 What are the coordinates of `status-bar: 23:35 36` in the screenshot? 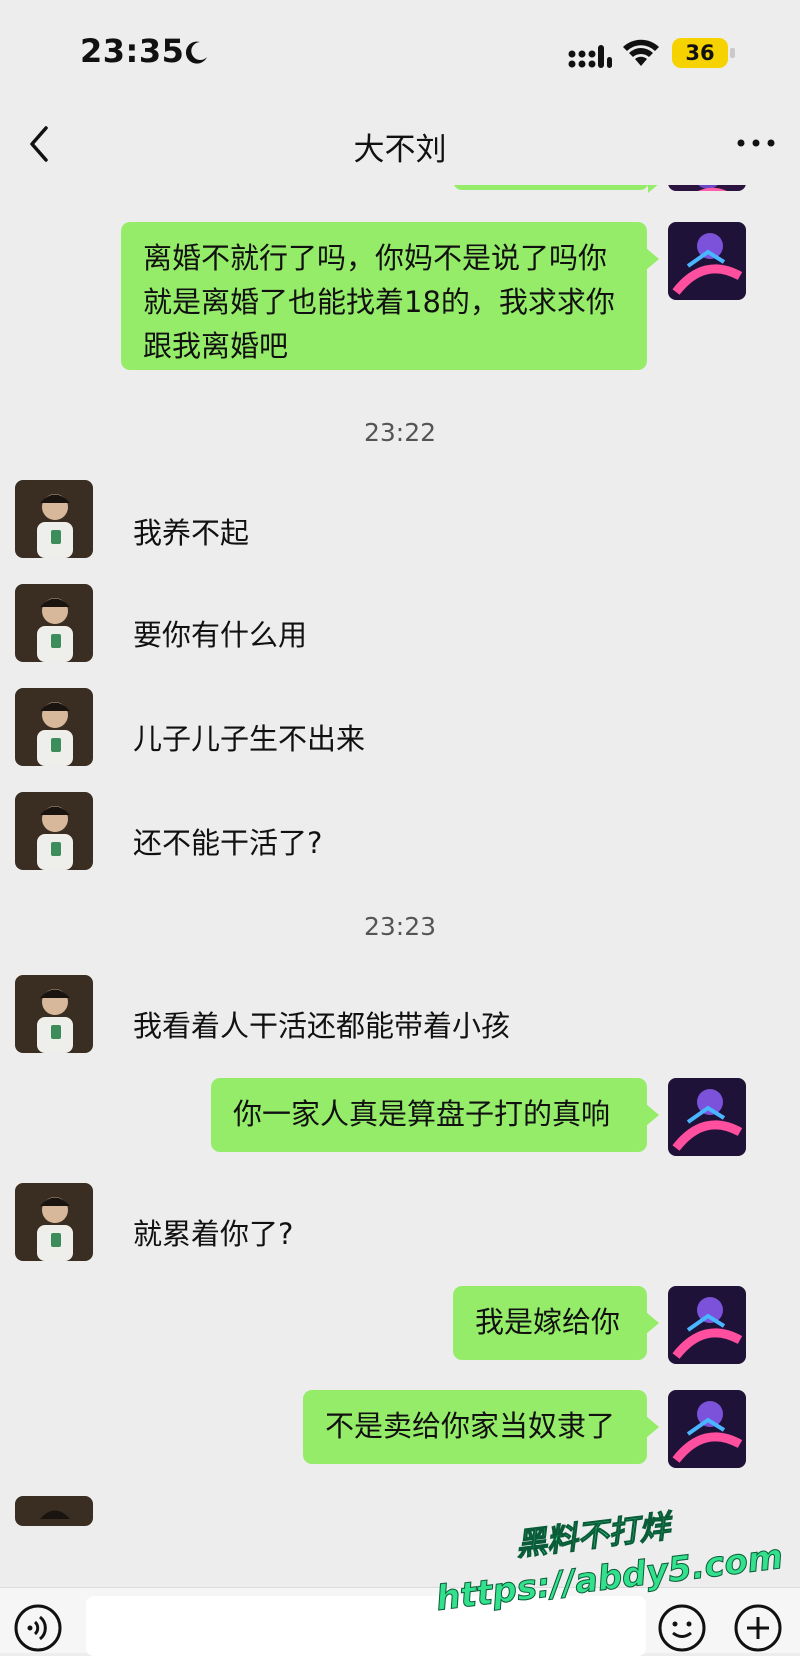 It's located at (400, 55).